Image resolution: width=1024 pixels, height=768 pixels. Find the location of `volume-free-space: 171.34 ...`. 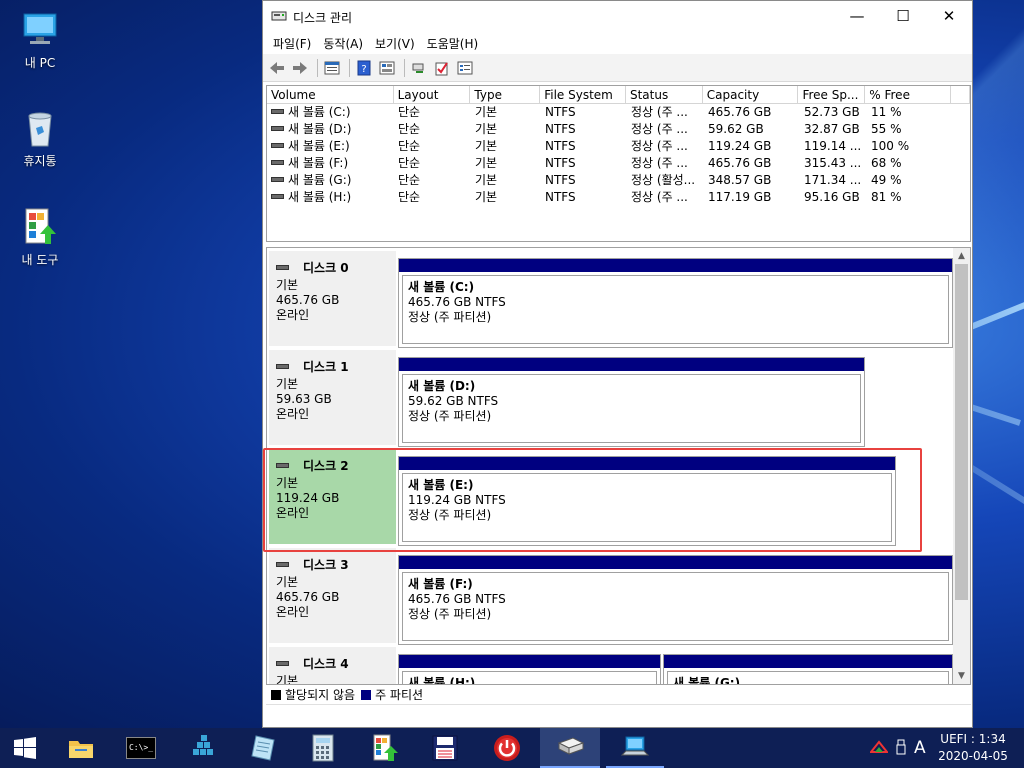

volume-free-space: 171.34 ... is located at coordinates (833, 180).